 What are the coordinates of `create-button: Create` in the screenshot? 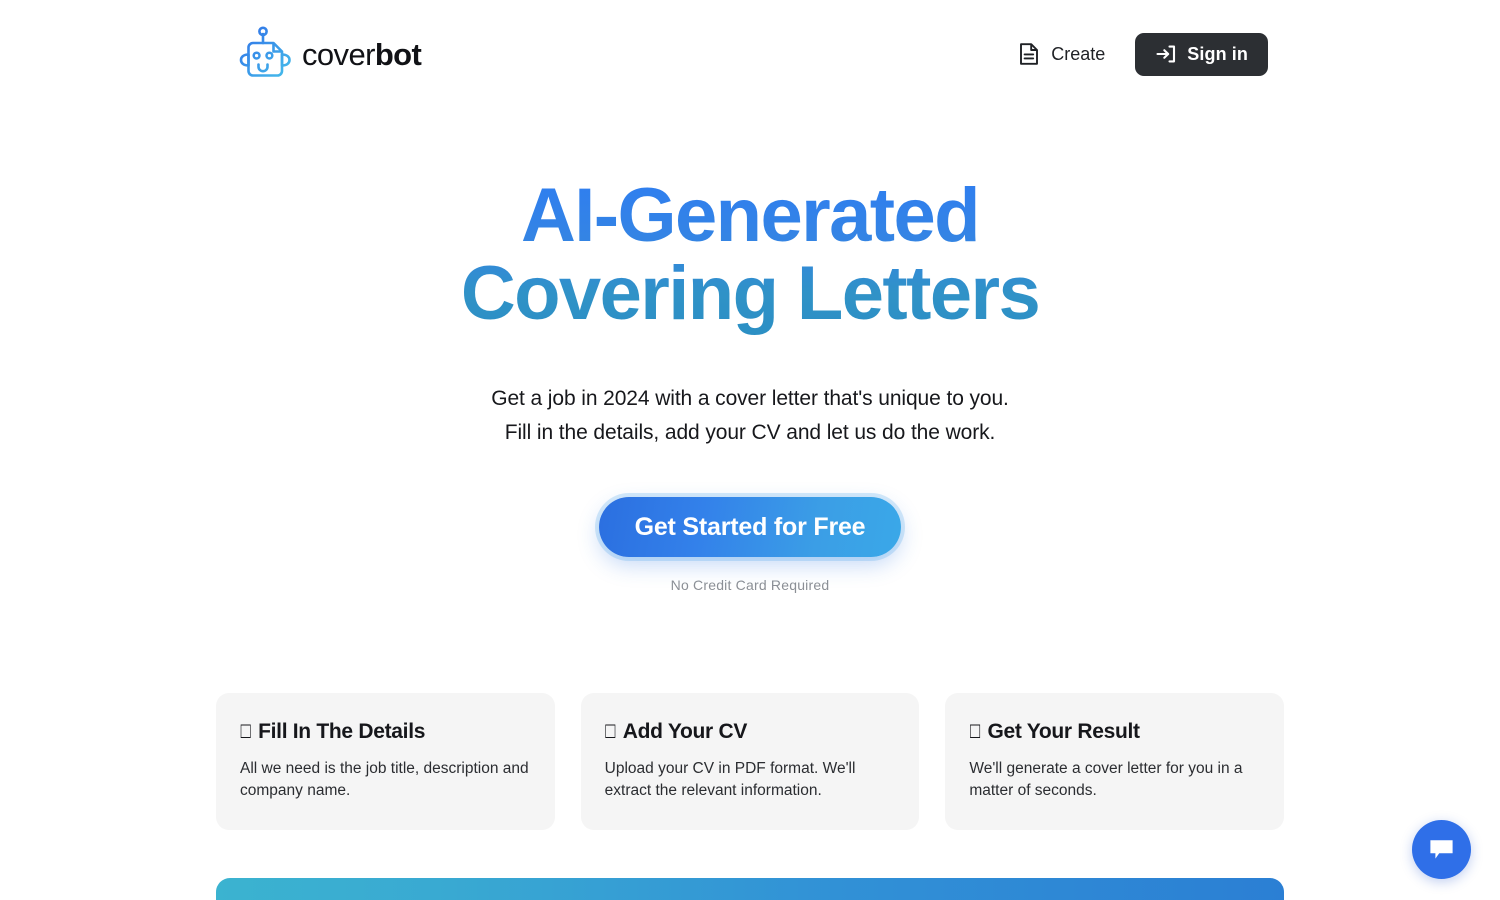 It's located at (1061, 54).